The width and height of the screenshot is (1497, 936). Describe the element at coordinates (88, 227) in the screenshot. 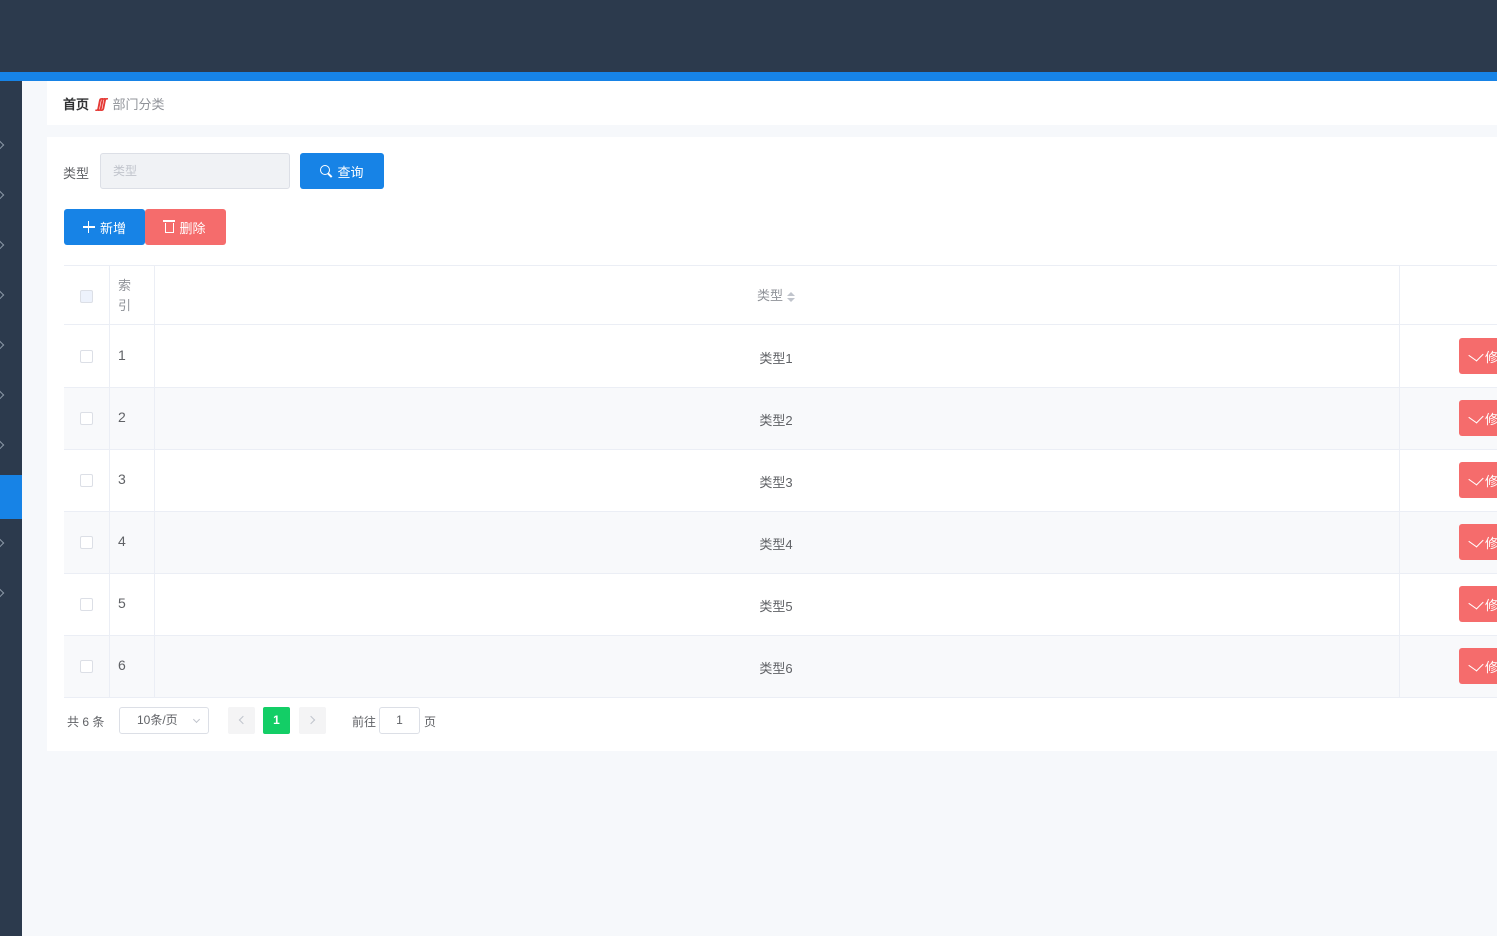

I see `plus-icon` at that location.